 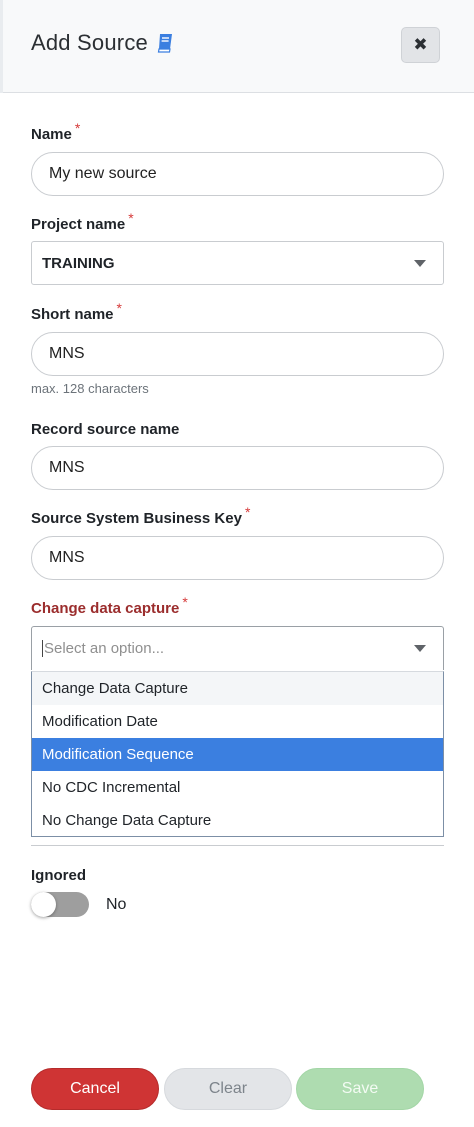 I want to click on short-name-label-text: Short name, so click(x=72, y=314).